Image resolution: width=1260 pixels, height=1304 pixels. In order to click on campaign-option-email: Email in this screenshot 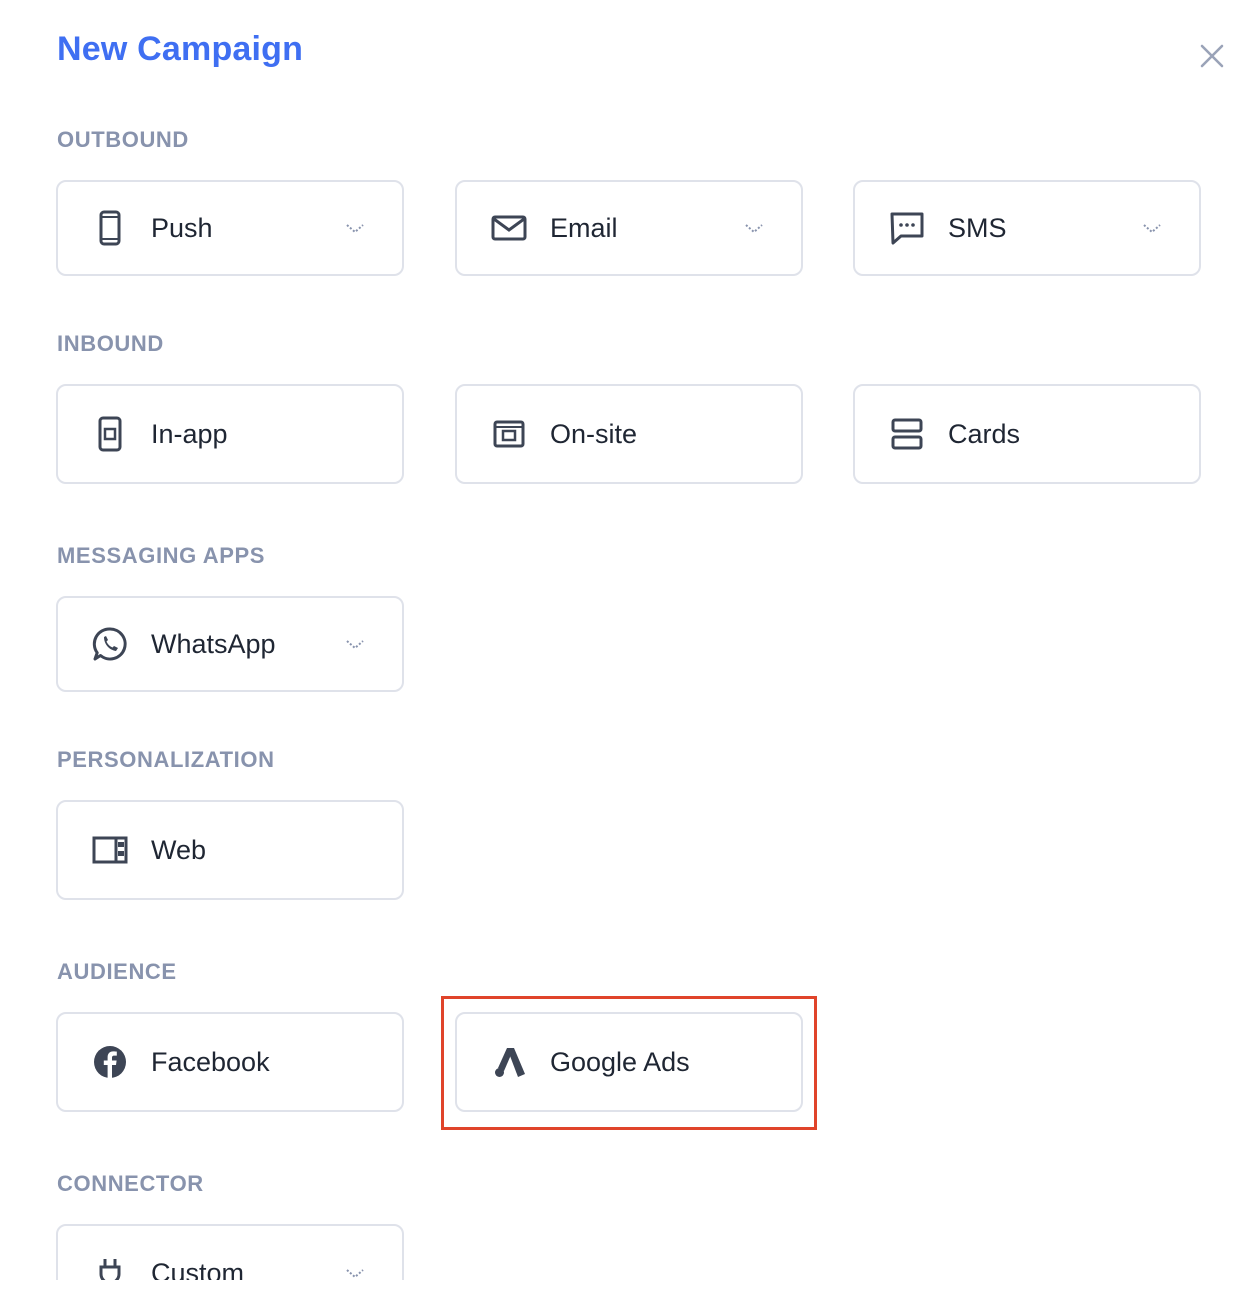, I will do `click(629, 228)`.